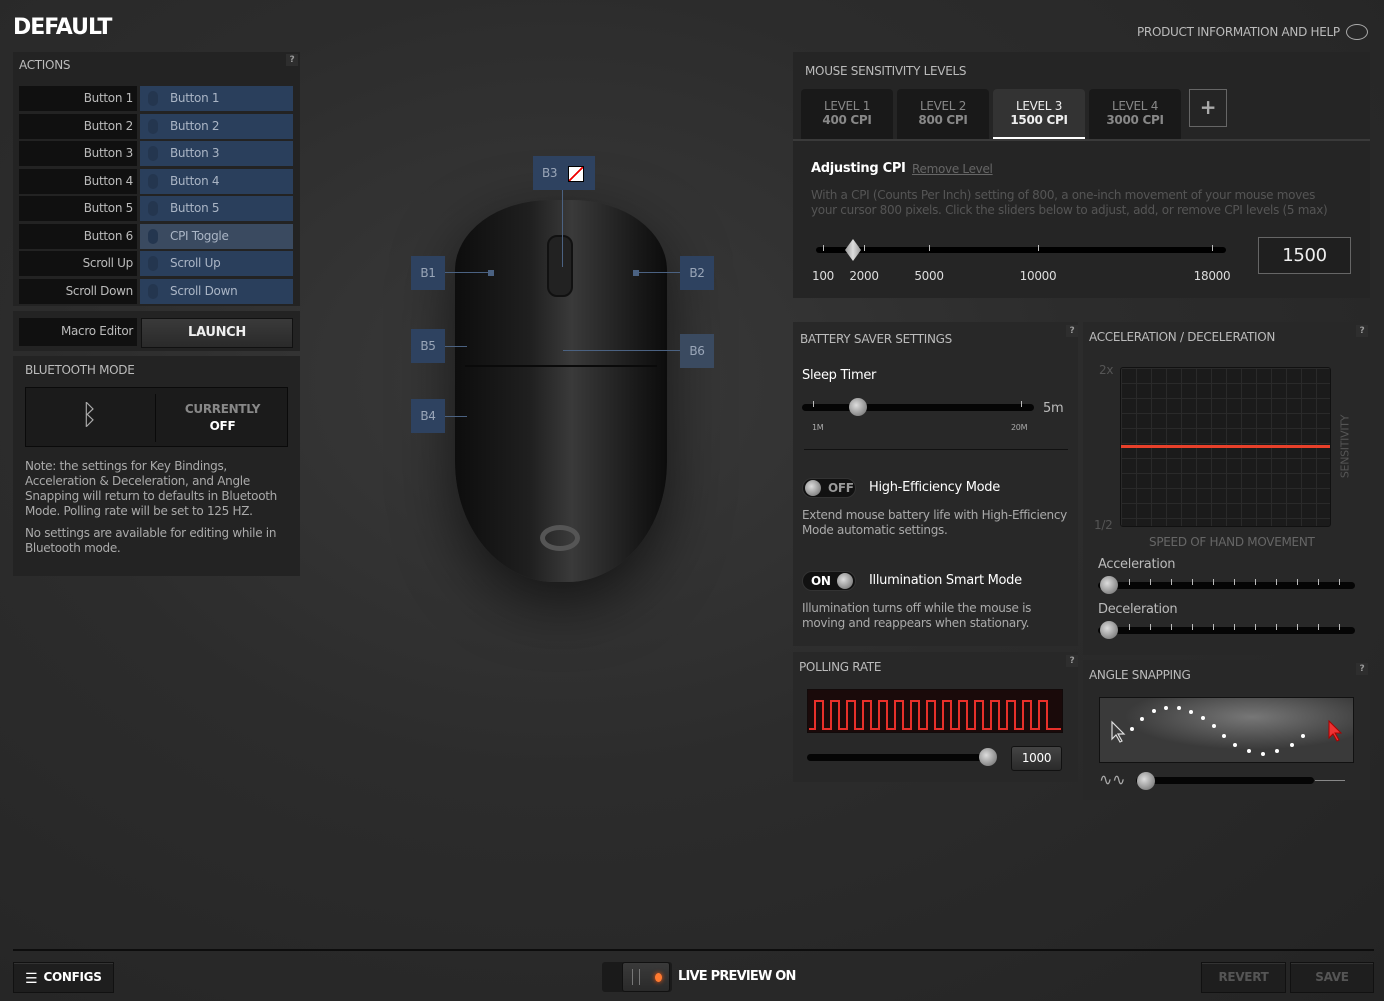  What do you see at coordinates (1304, 255) in the screenshot?
I see `cpi-value-input: 1500` at bounding box center [1304, 255].